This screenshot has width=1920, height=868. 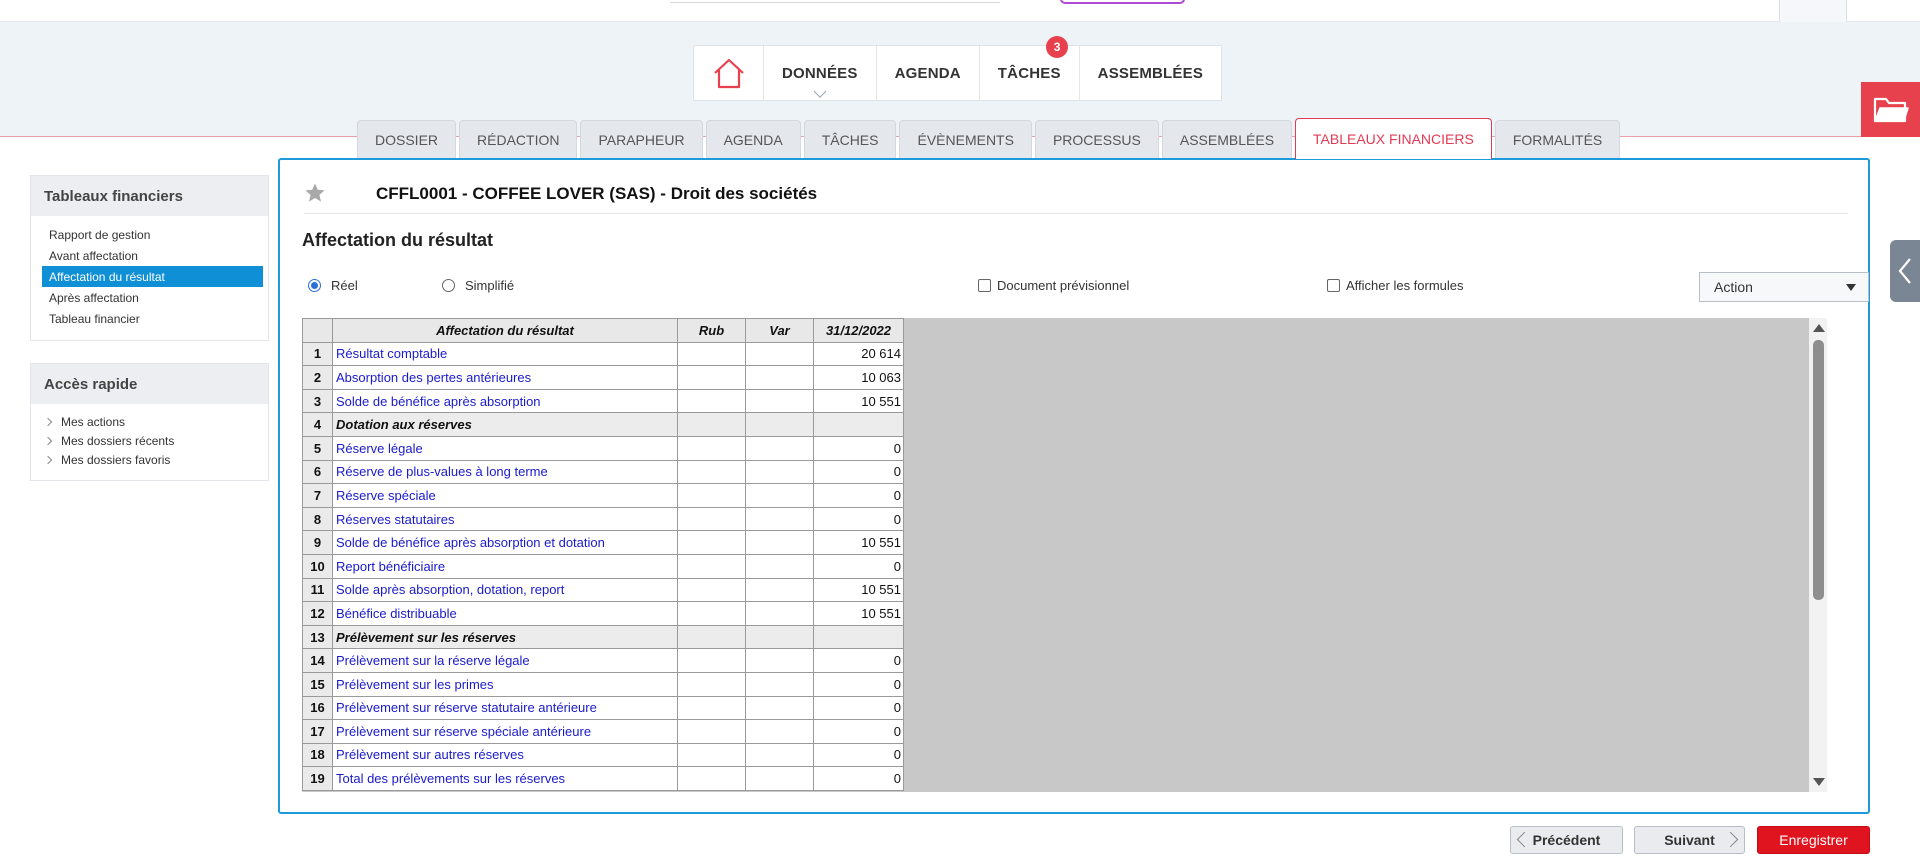 I want to click on radio-reel-control, so click(x=314, y=285).